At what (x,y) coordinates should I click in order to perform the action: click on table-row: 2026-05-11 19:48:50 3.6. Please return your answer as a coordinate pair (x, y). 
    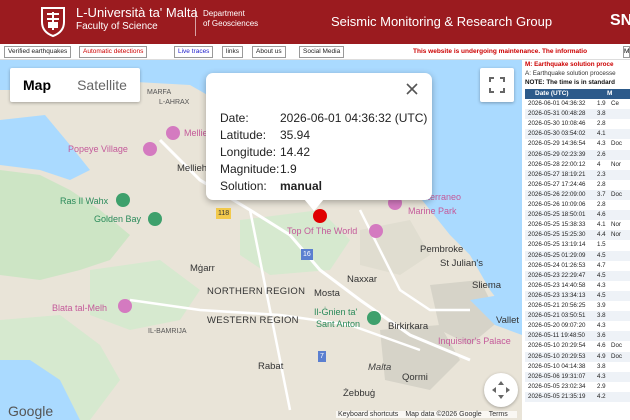
    Looking at the image, I should click on (577, 336).